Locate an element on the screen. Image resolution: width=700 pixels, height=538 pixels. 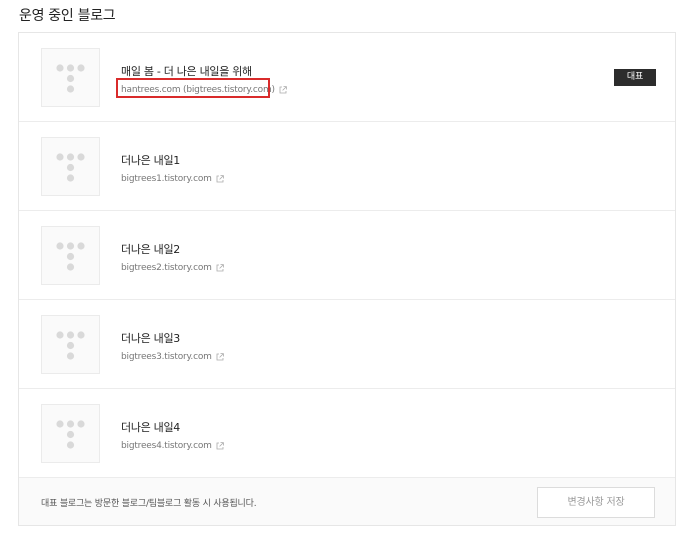
blog-name: 매일 봄 - 더 나은 내일을 위해 is located at coordinates (186, 71).